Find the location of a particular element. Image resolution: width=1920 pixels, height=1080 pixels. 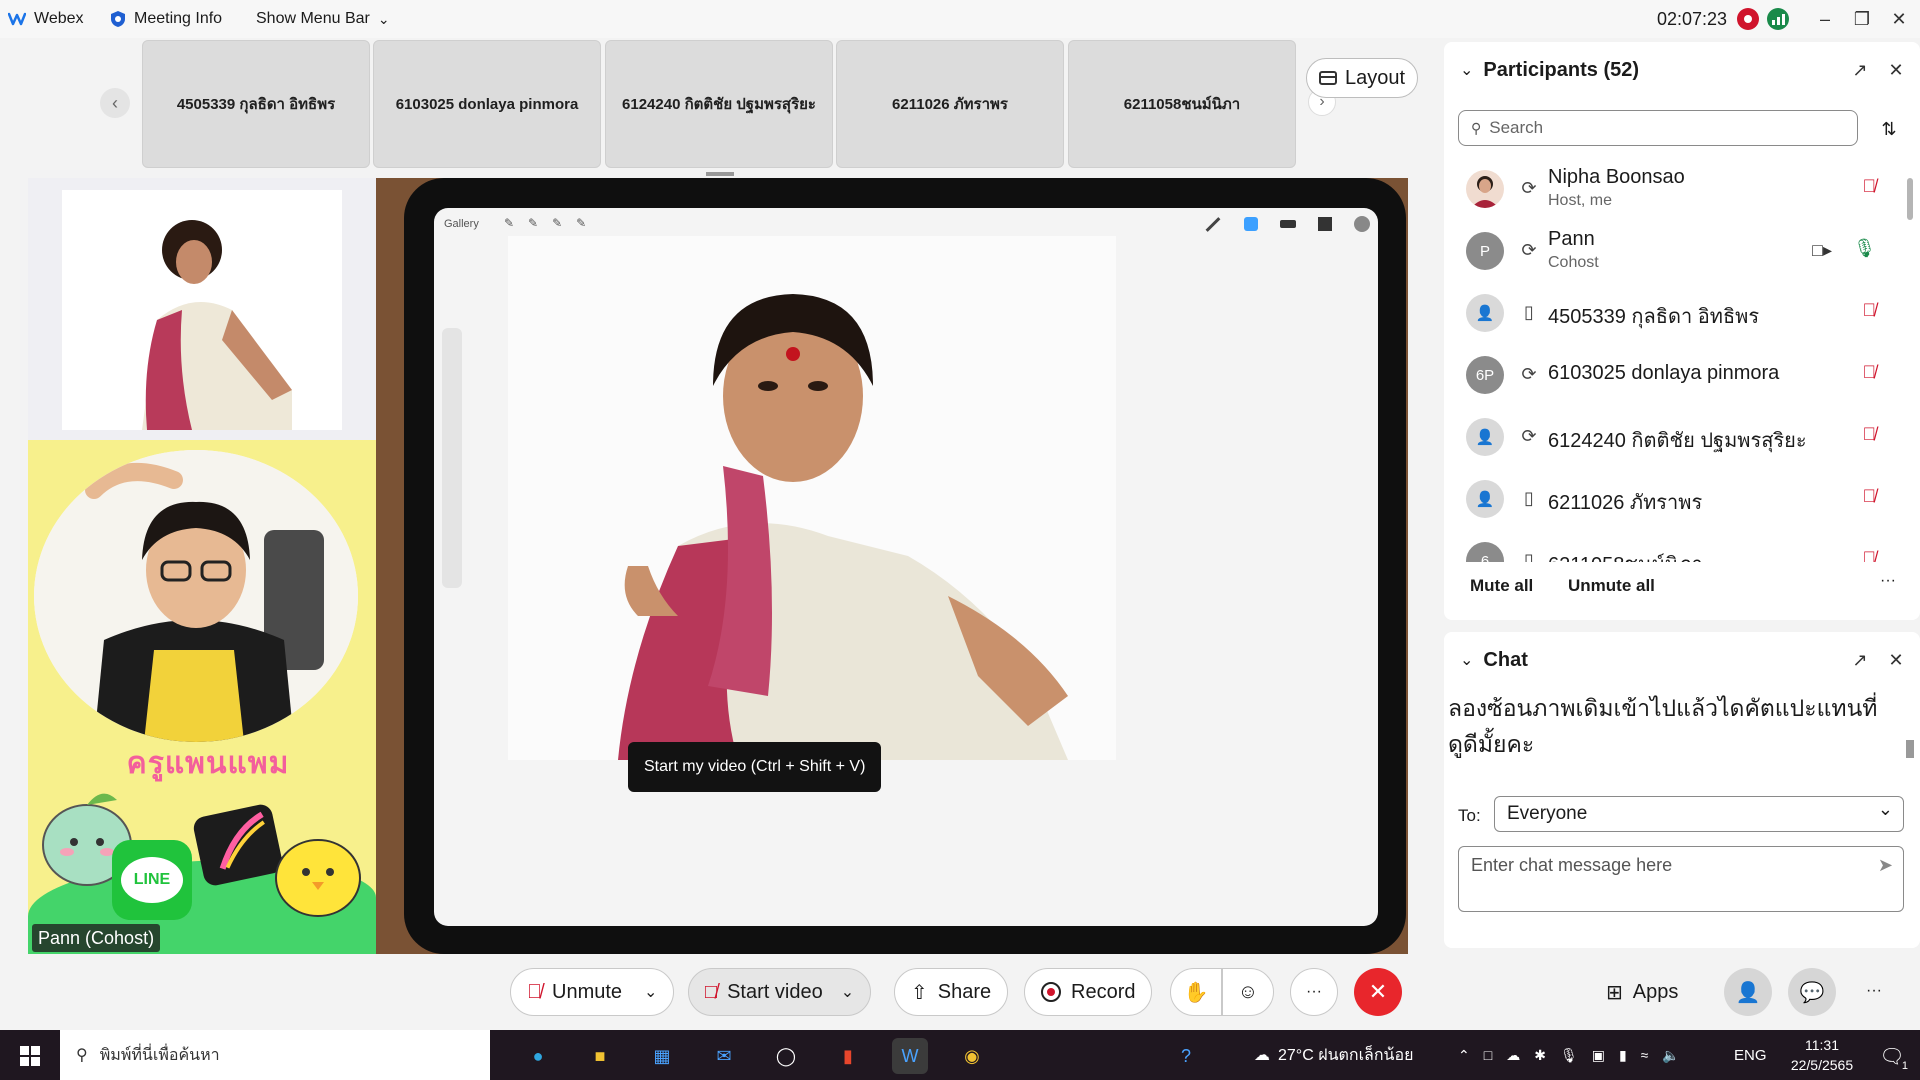

participant-search-input: ⚲ Search is located at coordinates (1658, 128).